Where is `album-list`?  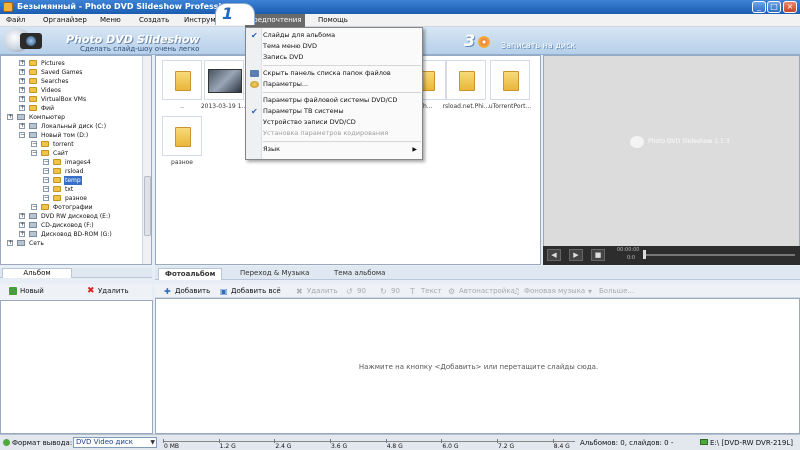 album-list is located at coordinates (76, 367).